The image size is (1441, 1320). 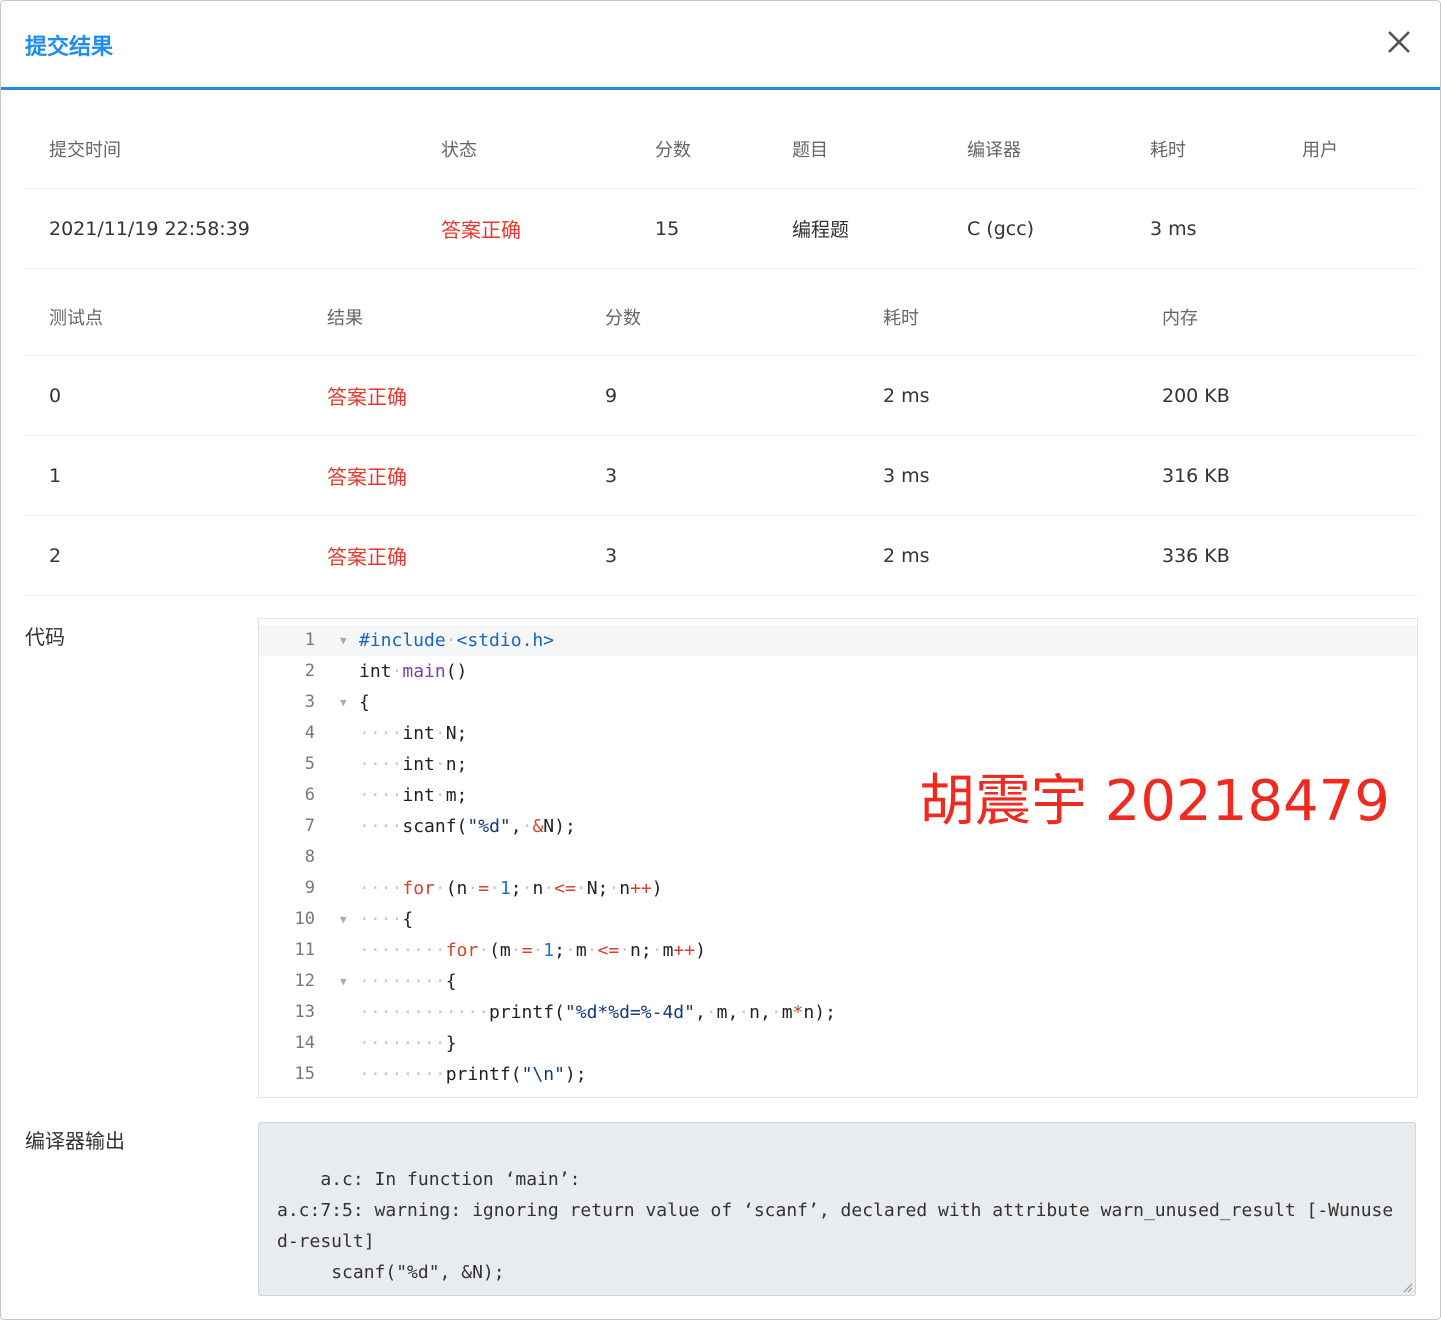 I want to click on dialog-header: 提交结果, so click(x=720, y=45).